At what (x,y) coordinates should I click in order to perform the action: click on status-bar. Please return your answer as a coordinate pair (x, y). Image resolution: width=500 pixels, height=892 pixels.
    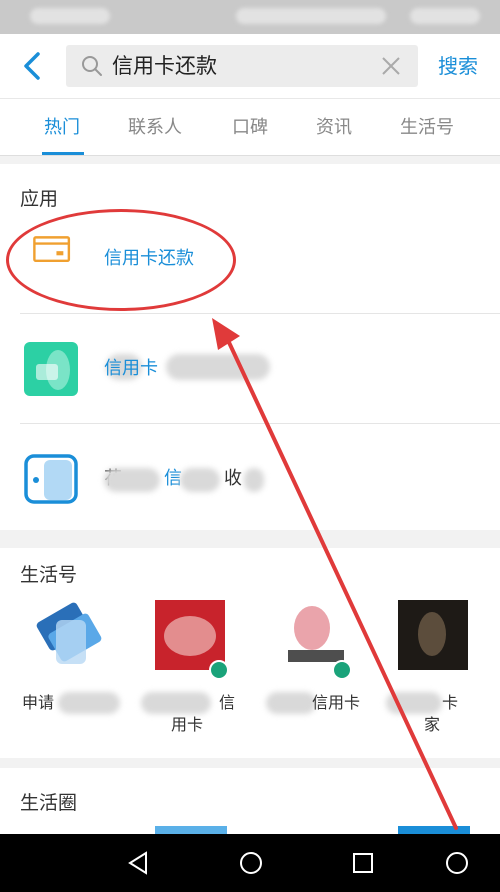
    Looking at the image, I should click on (250, 17).